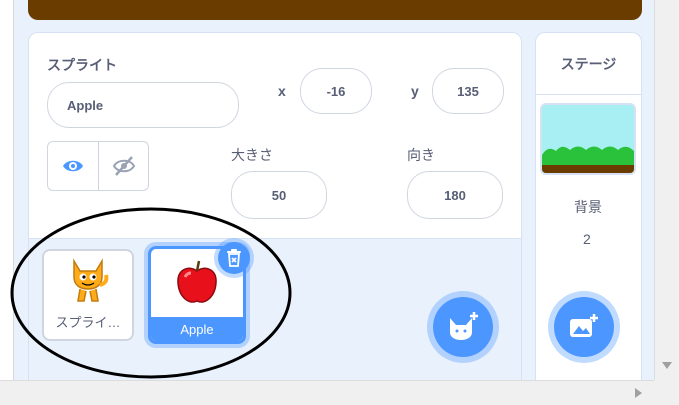  I want to click on trash-icon, so click(234, 258).